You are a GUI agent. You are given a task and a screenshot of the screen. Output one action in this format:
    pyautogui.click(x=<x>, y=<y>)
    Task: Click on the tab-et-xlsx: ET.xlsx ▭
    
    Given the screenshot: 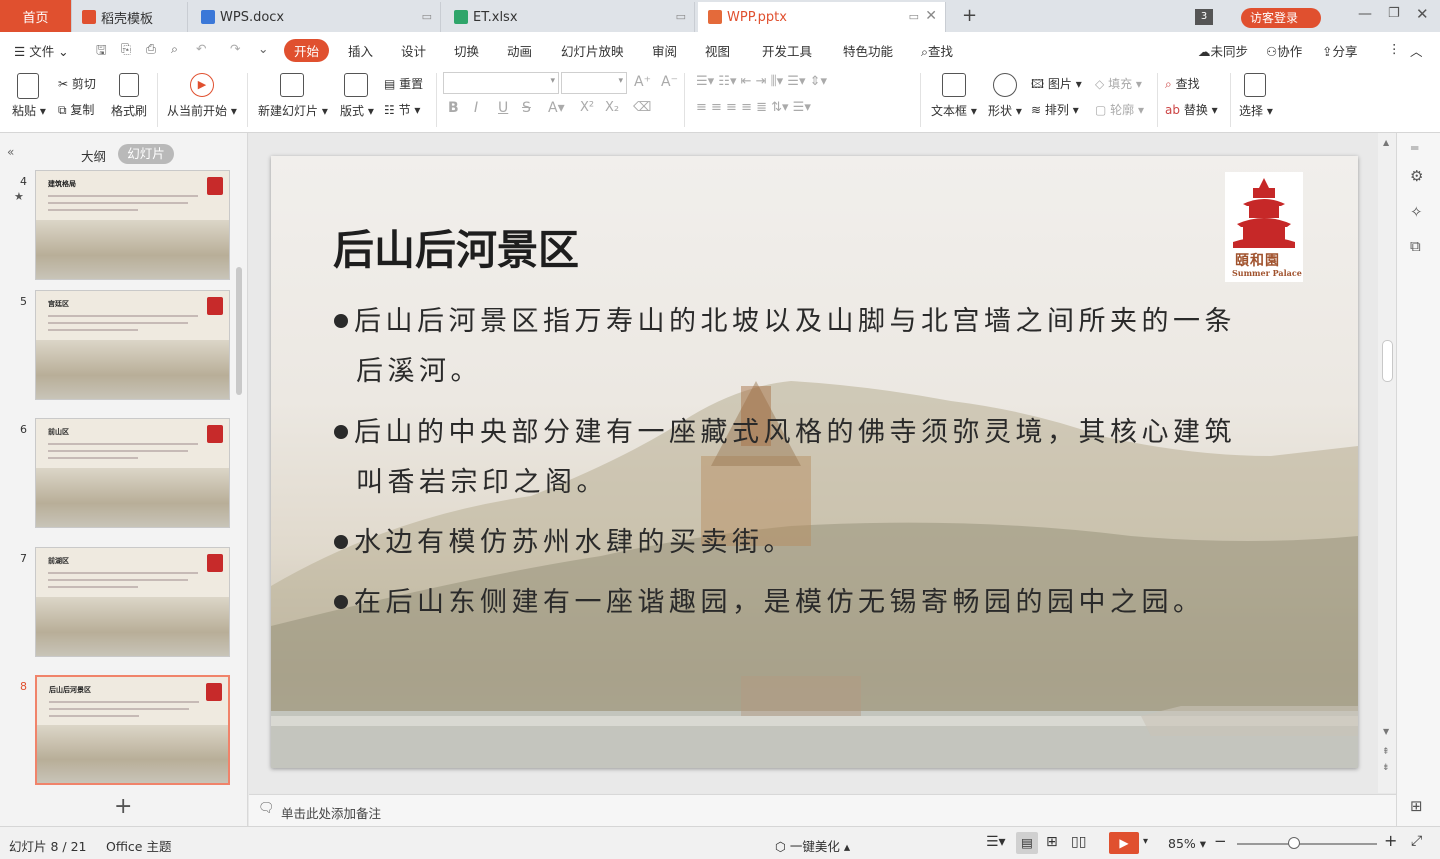 What is the action you would take?
    pyautogui.click(x=569, y=17)
    